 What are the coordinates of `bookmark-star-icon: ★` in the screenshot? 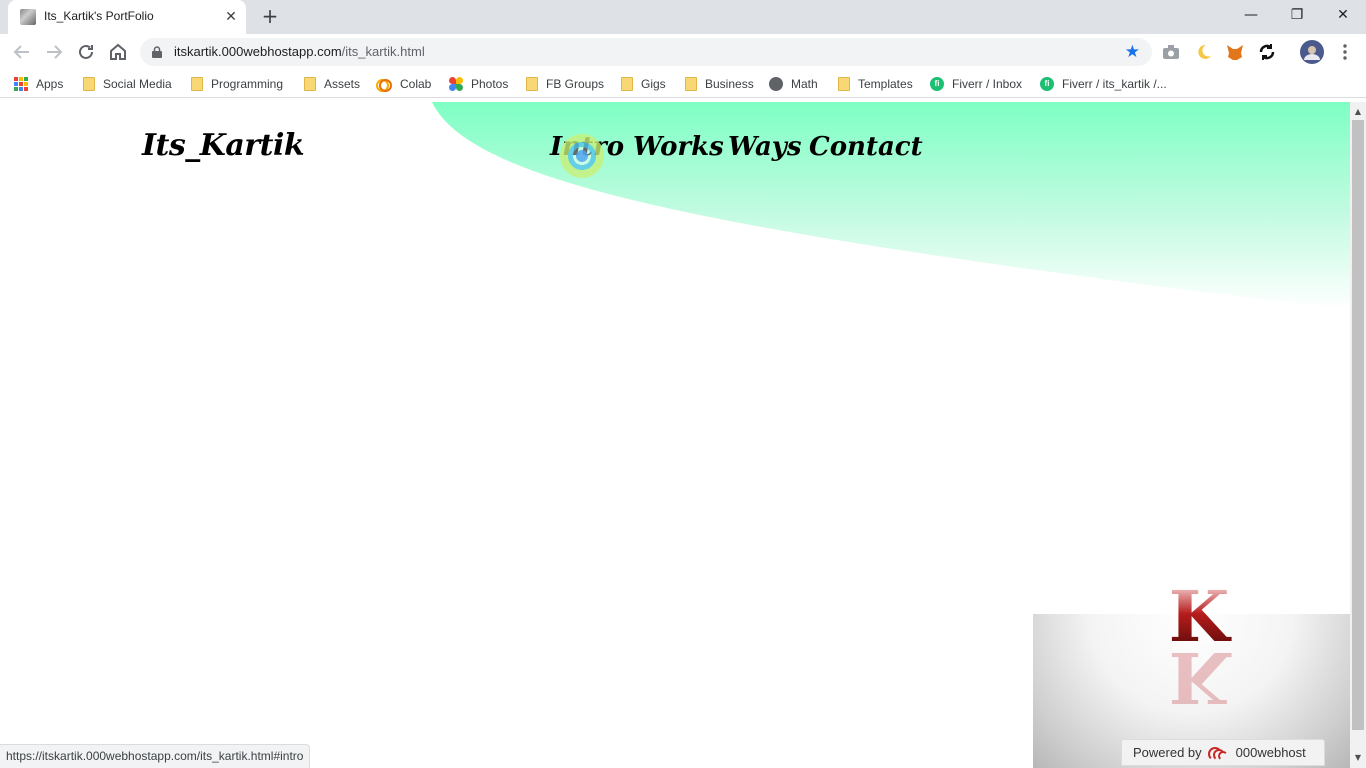 It's located at (1132, 52).